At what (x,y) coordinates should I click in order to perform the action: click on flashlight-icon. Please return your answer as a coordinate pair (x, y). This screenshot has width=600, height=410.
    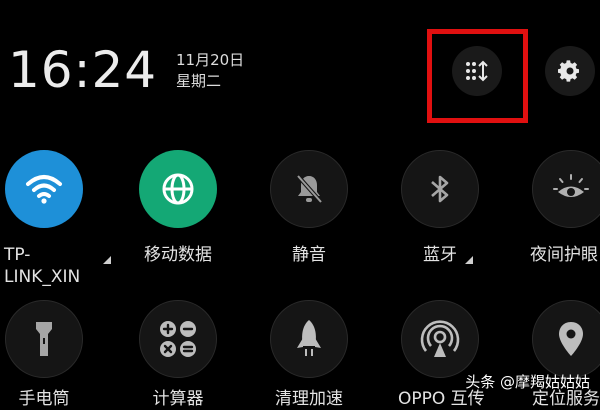
    Looking at the image, I should click on (44, 339).